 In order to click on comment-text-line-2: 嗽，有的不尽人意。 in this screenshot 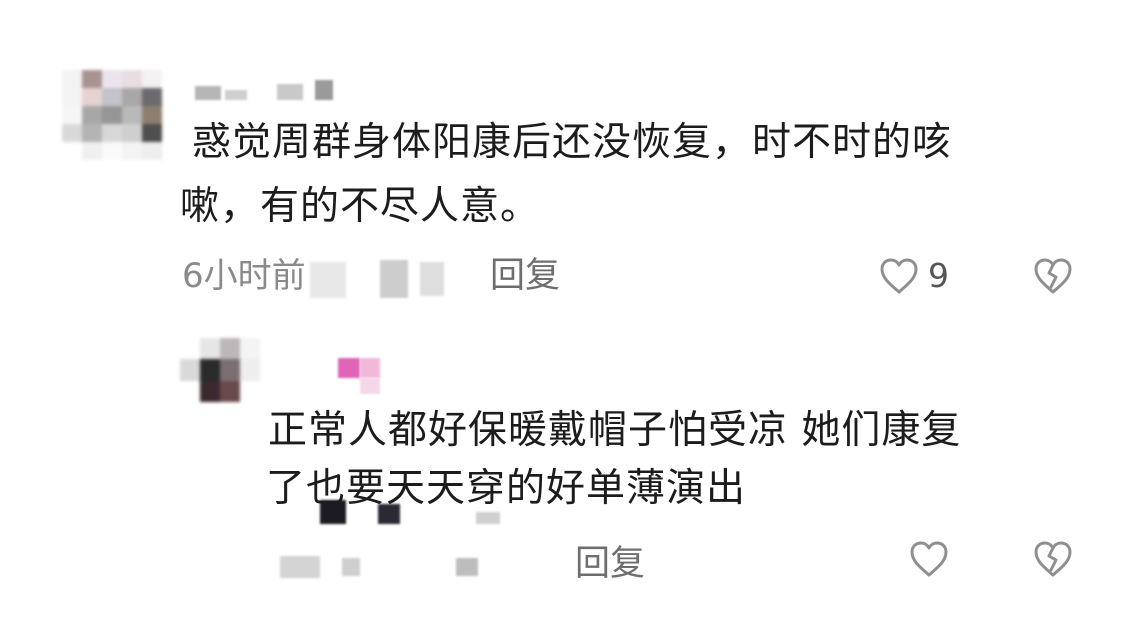, I will do `click(360, 206)`.